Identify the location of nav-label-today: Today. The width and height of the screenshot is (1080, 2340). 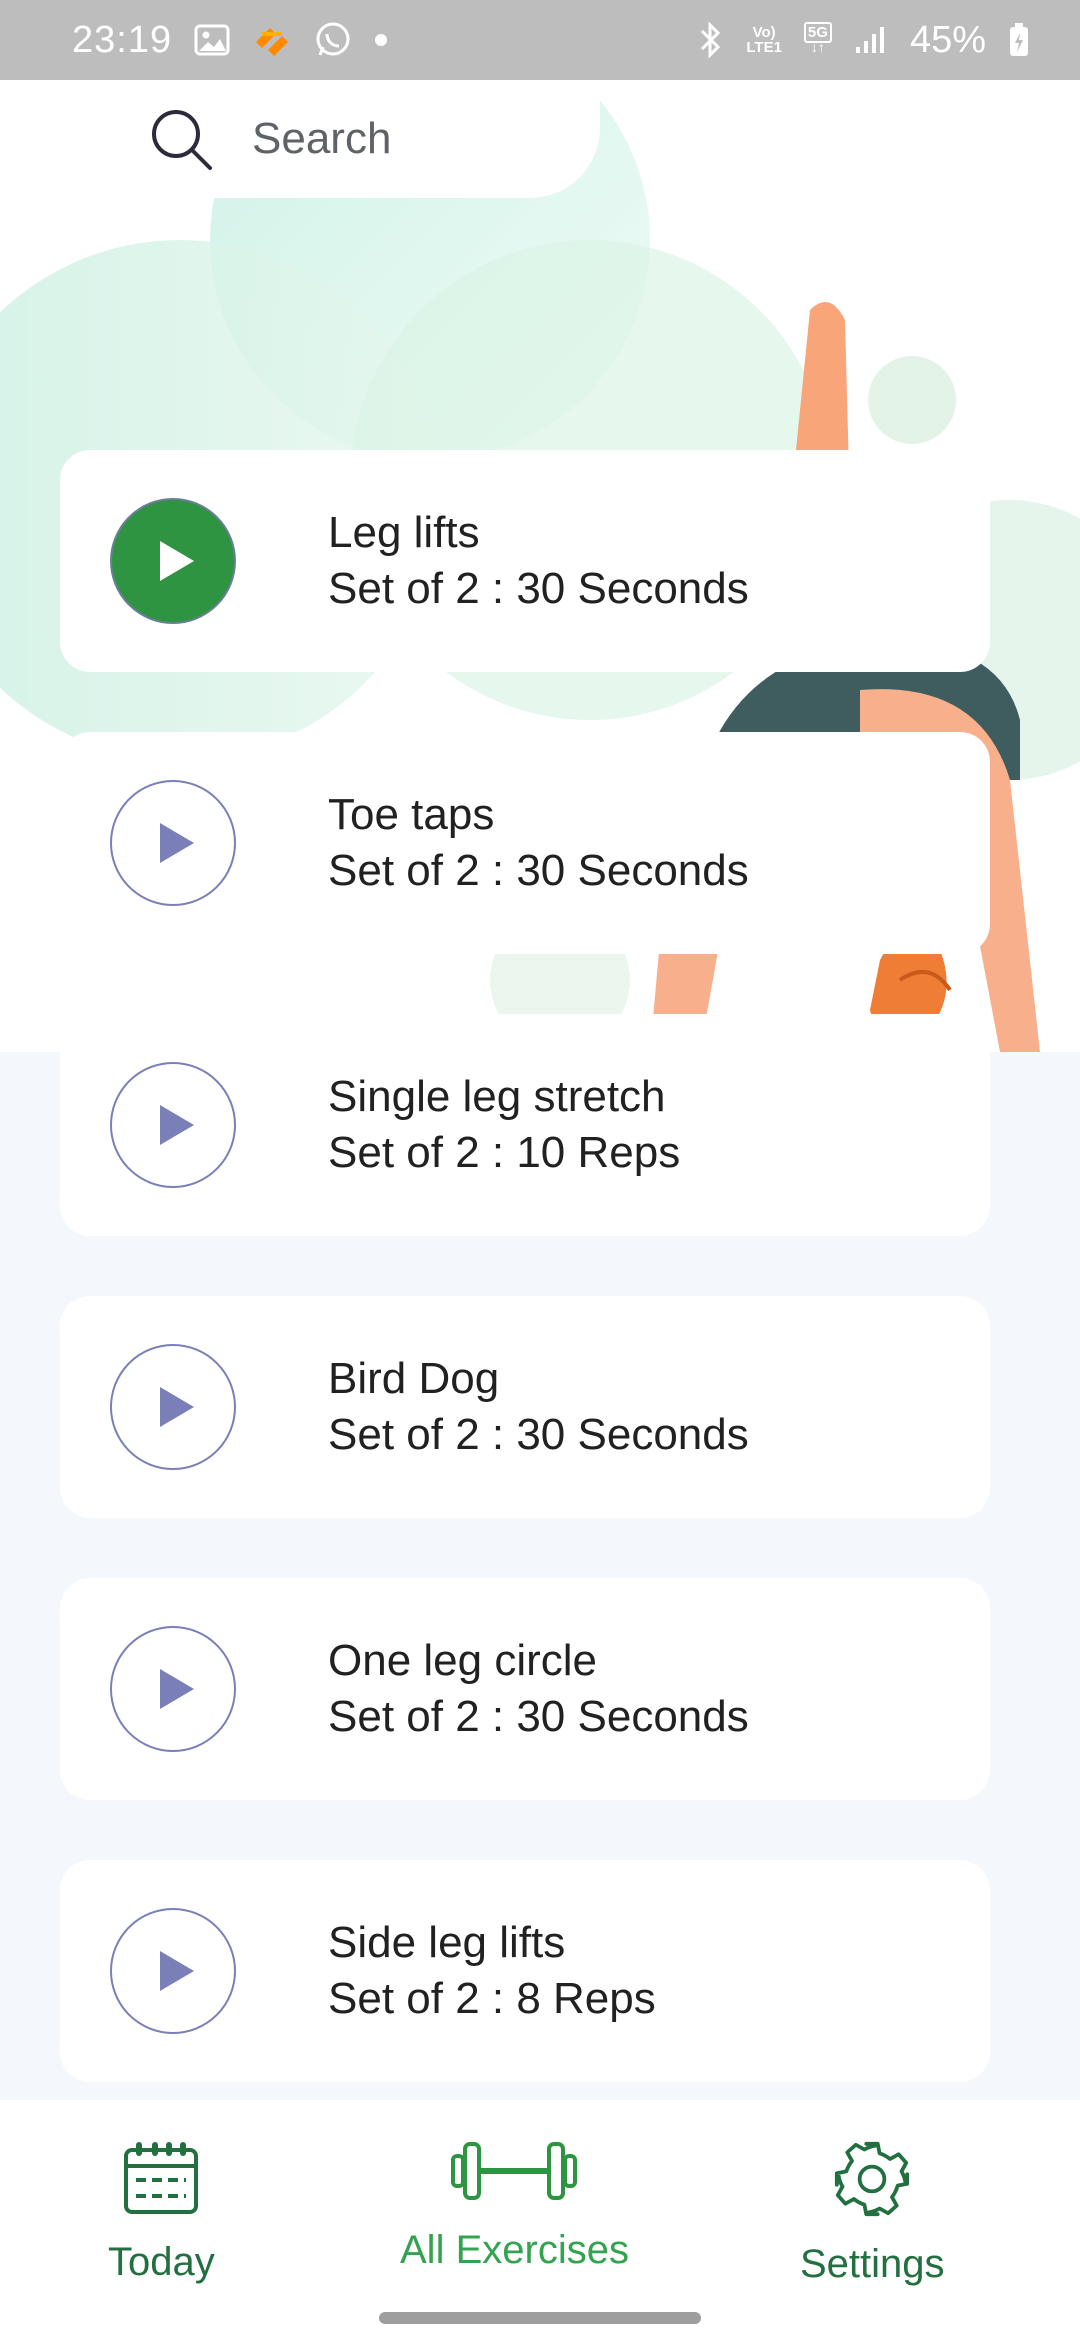
(161, 2262).